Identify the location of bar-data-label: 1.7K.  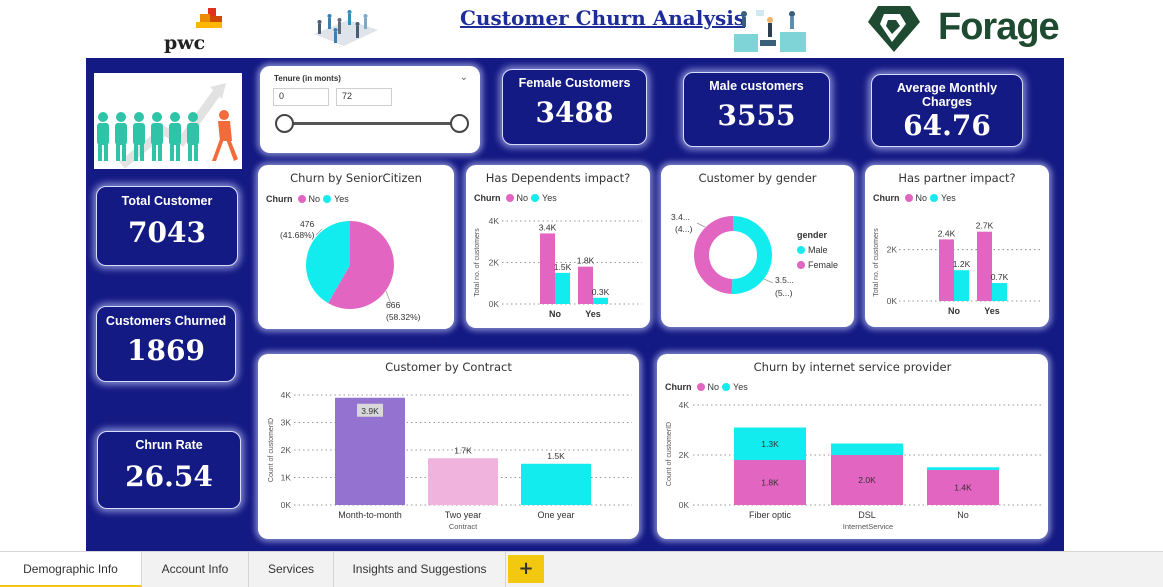
(463, 450).